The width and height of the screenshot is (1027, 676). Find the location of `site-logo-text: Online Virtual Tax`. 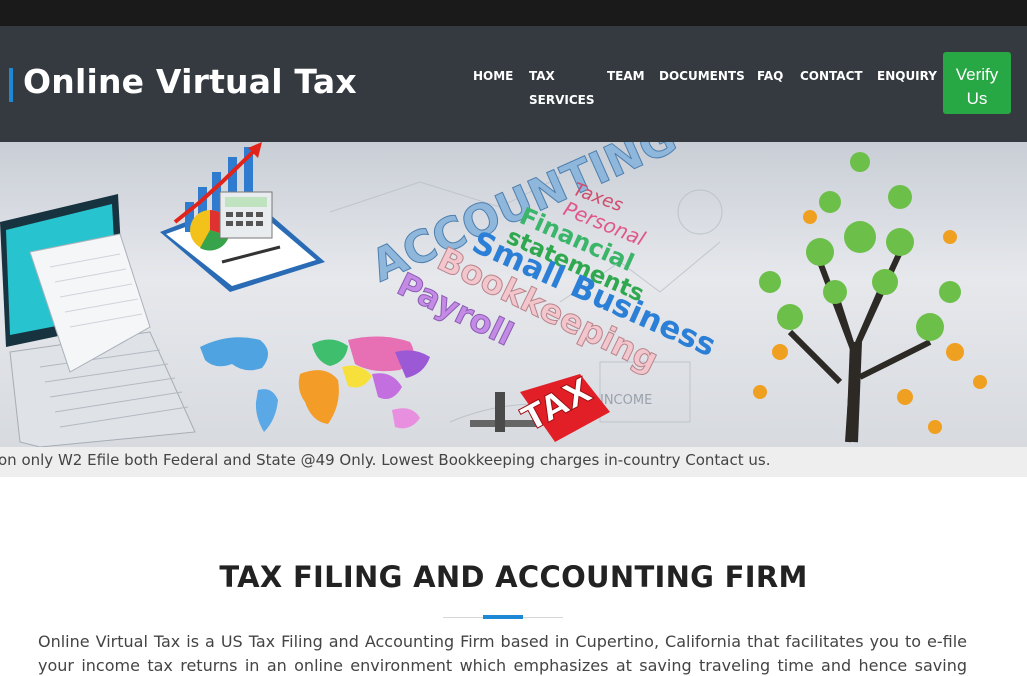

site-logo-text: Online Virtual Tax is located at coordinates (190, 81).